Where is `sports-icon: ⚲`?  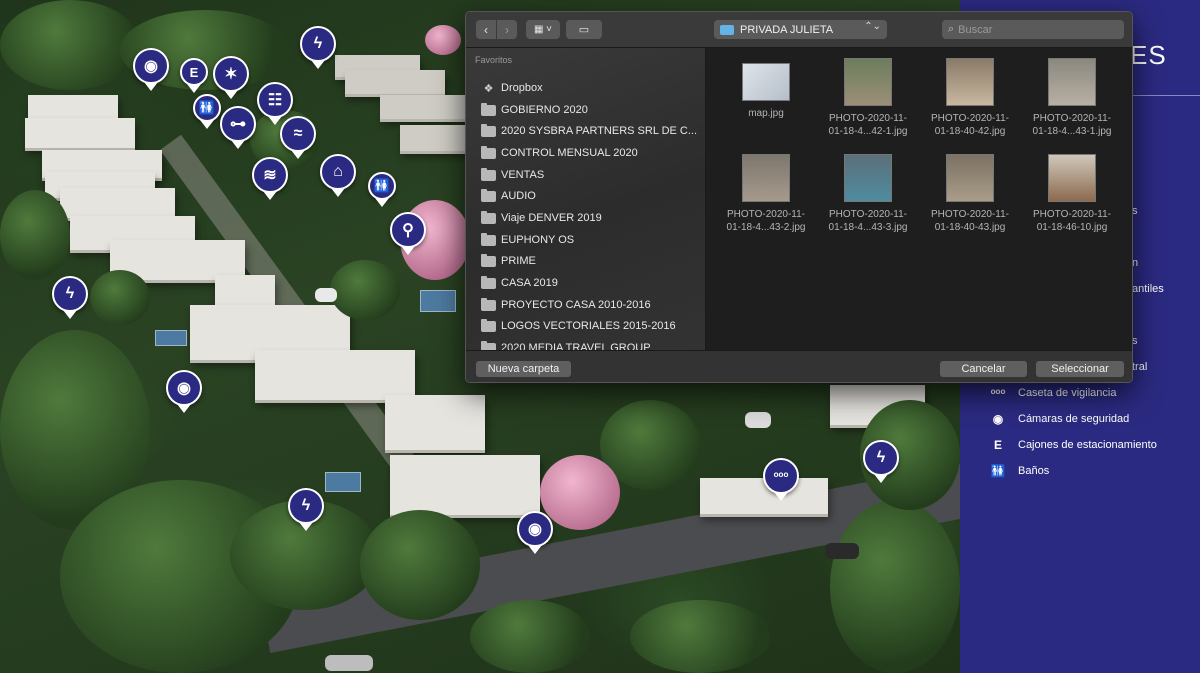 sports-icon: ⚲ is located at coordinates (408, 230).